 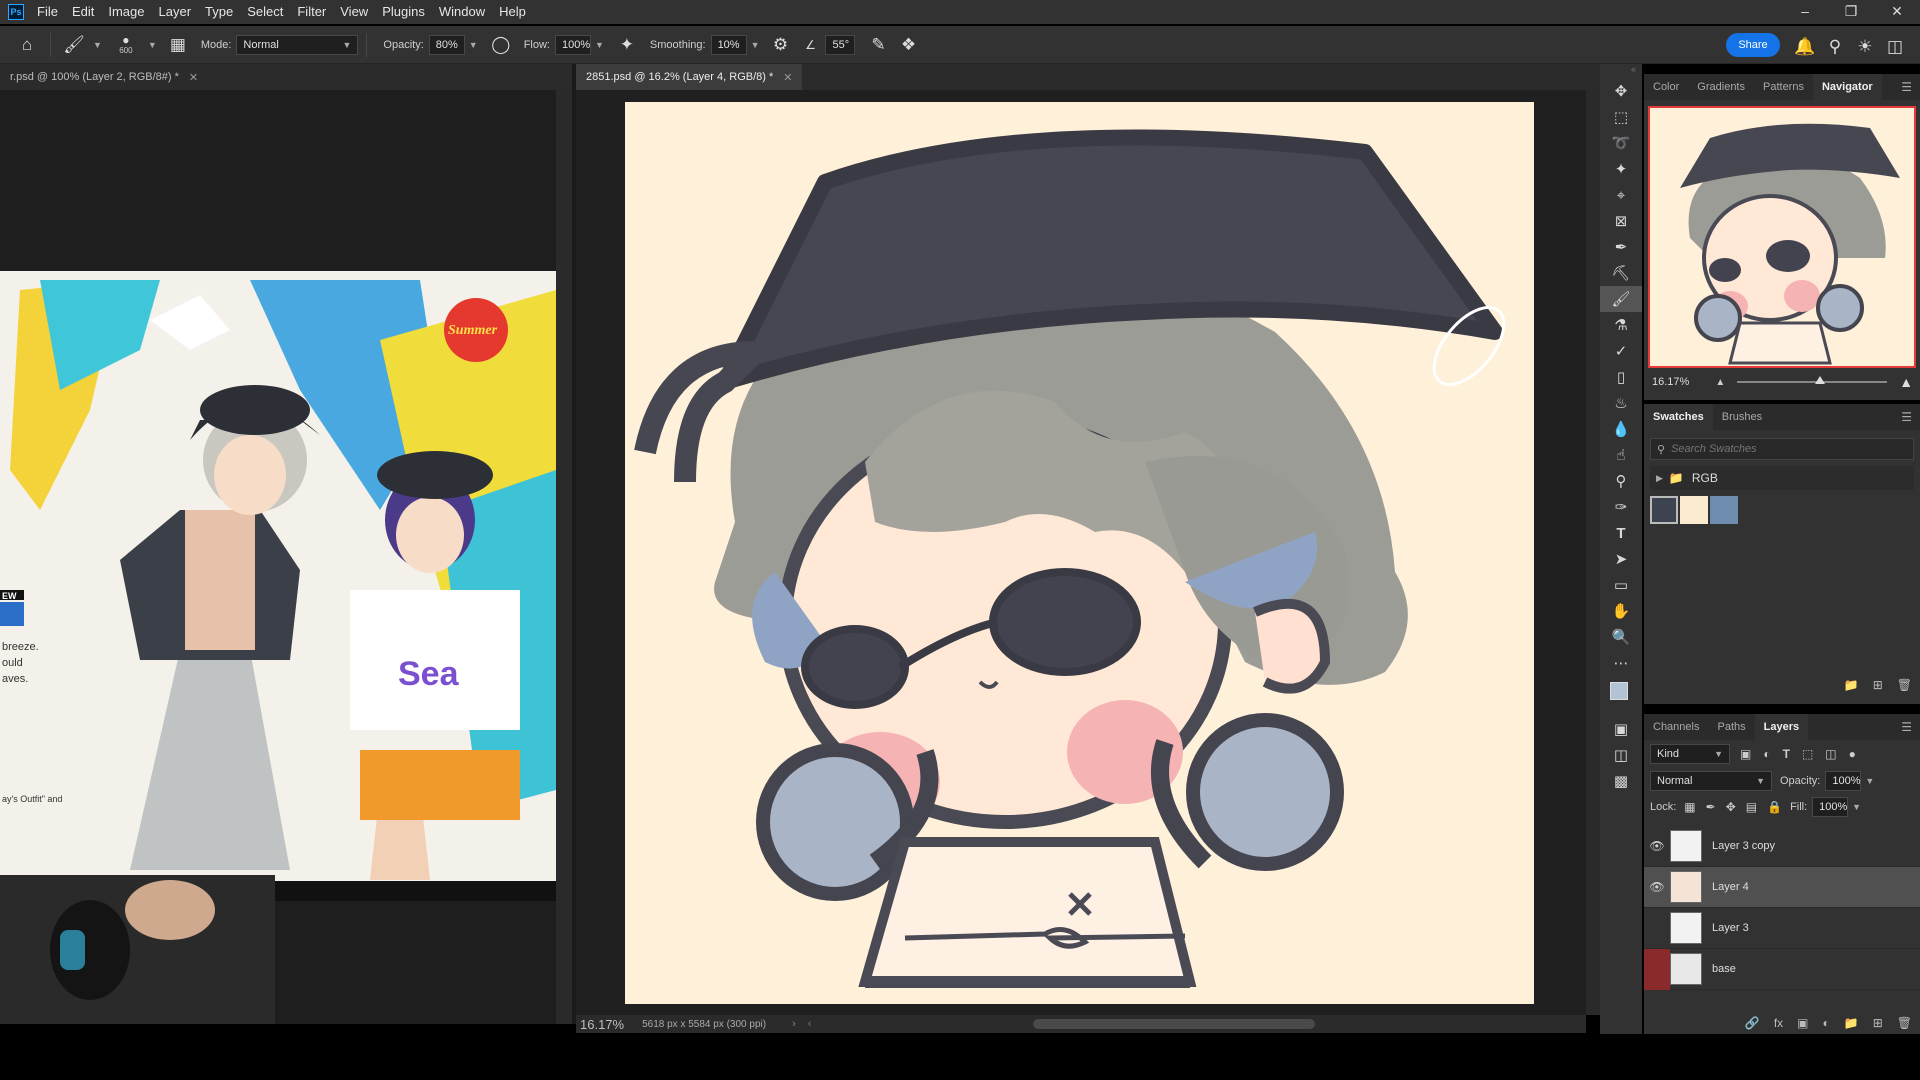 I want to click on brush-tool-icon: 🖌, so click(x=1621, y=299).